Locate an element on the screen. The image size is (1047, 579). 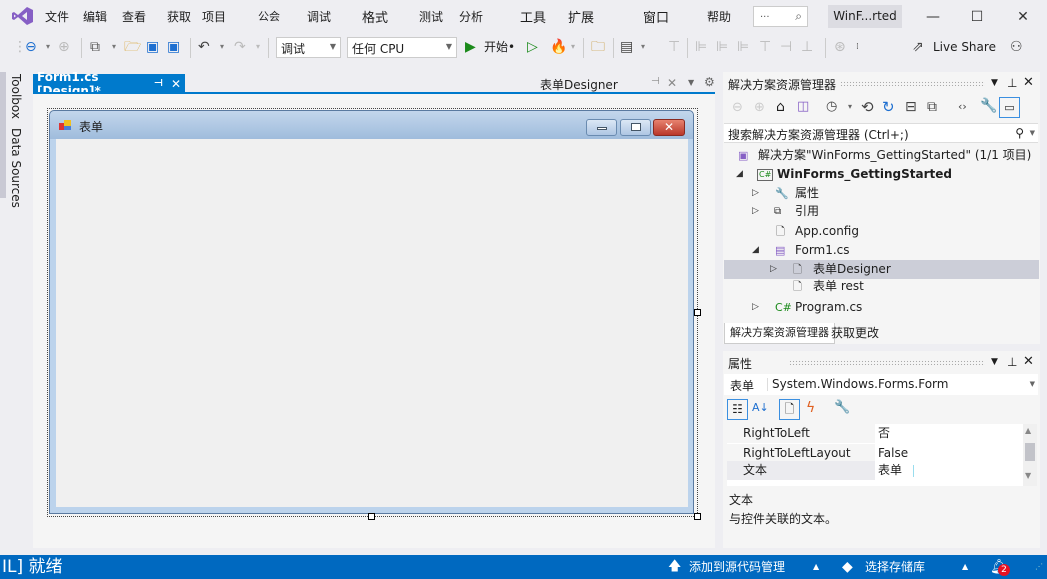
undo-icon: ↶ is located at coordinates (204, 47).